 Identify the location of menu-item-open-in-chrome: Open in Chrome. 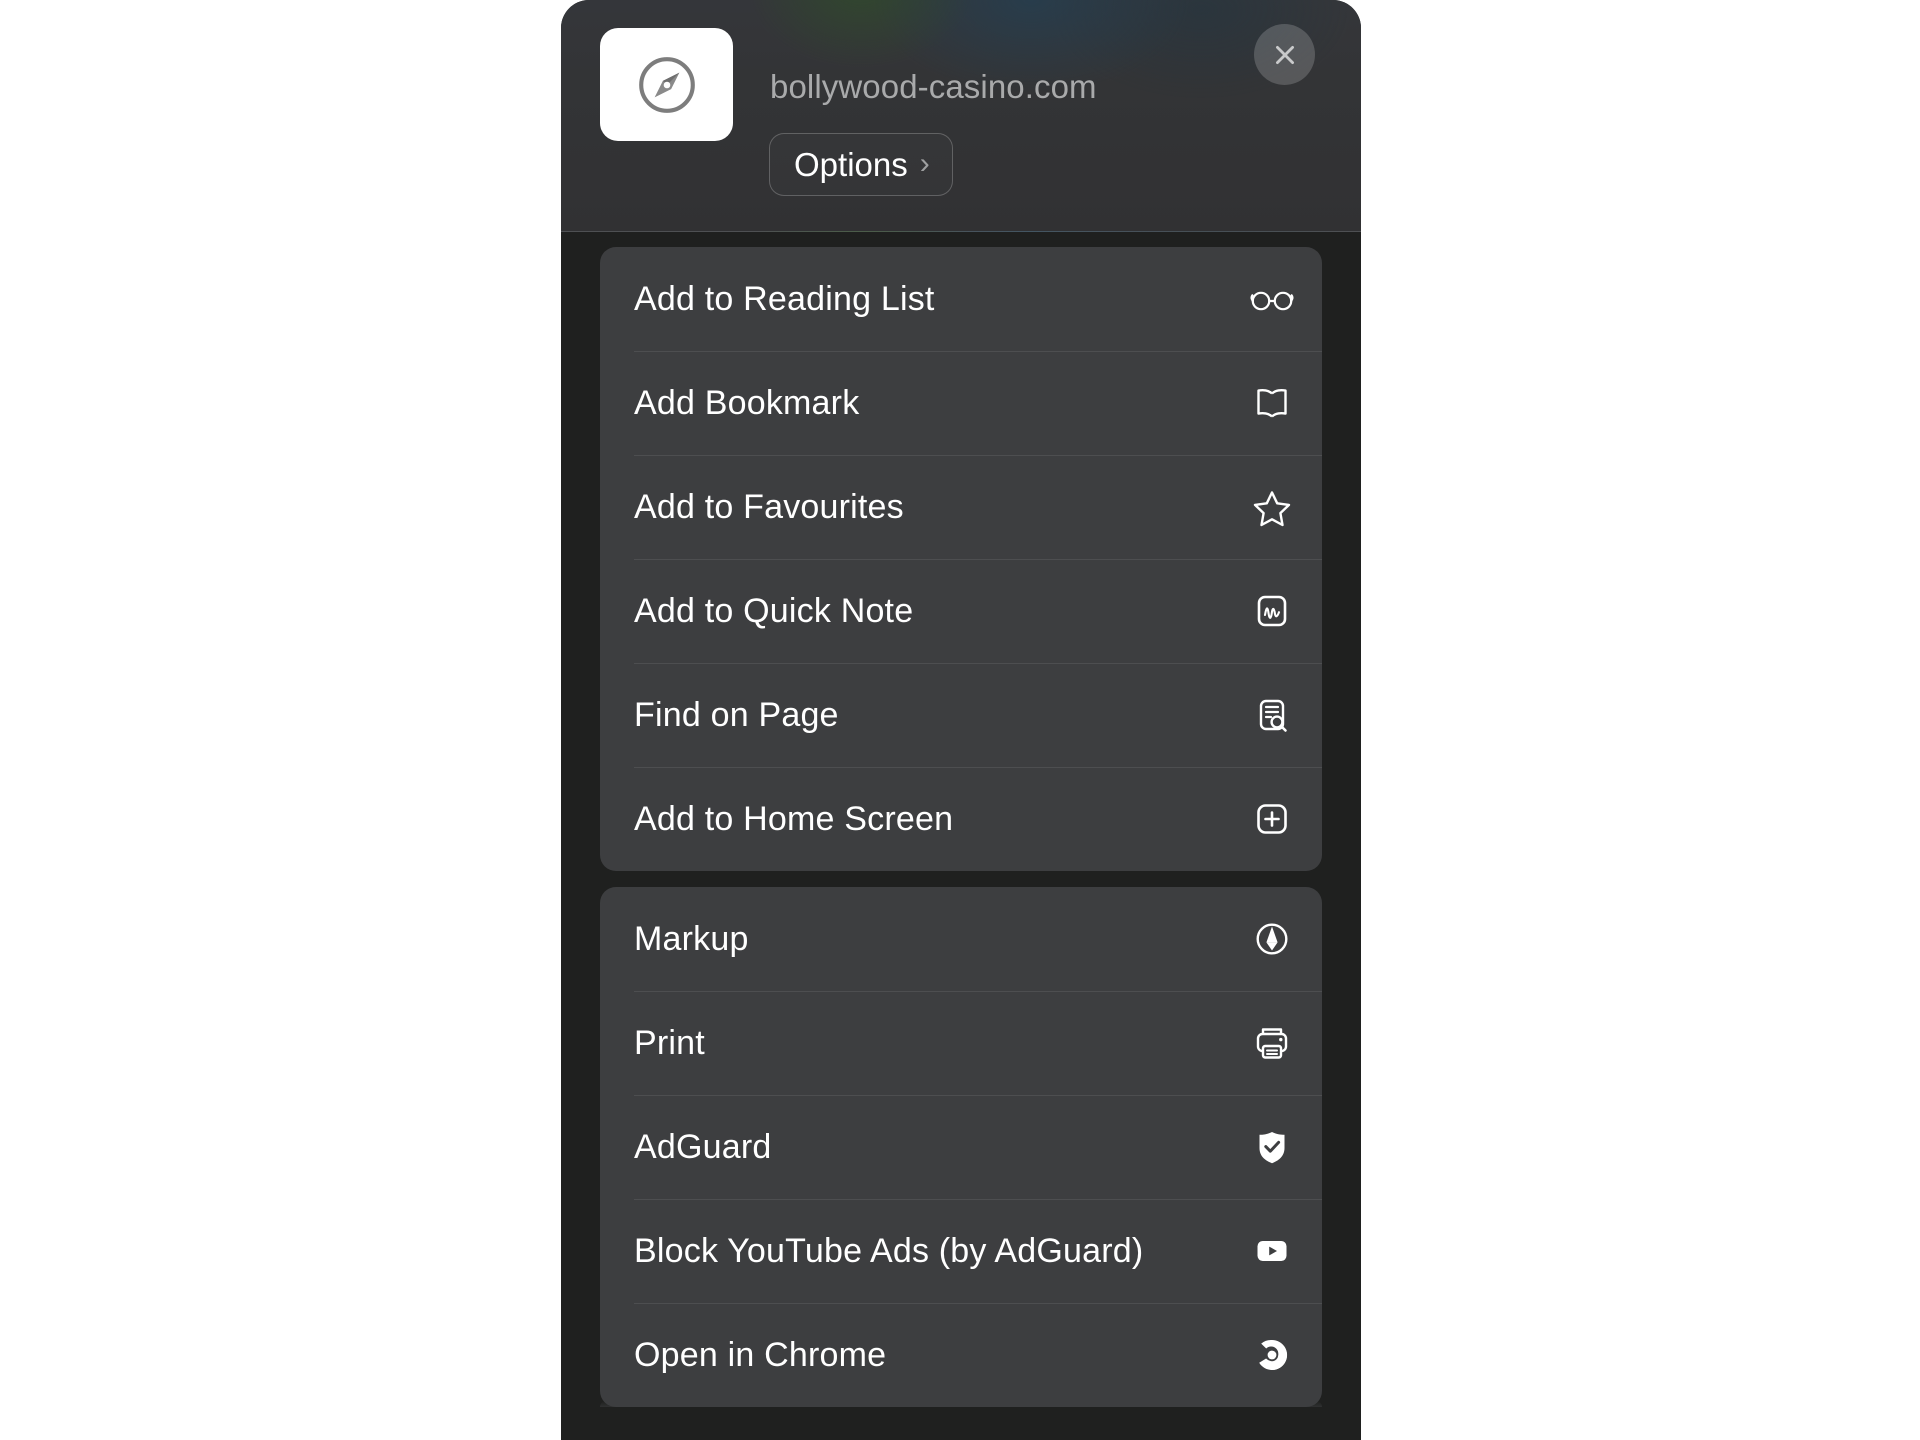
(961, 1355).